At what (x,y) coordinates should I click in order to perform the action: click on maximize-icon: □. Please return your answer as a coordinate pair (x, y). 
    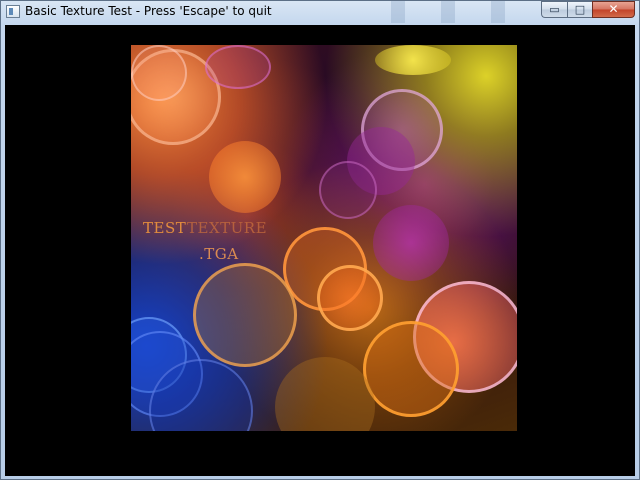
    Looking at the image, I should click on (580, 9).